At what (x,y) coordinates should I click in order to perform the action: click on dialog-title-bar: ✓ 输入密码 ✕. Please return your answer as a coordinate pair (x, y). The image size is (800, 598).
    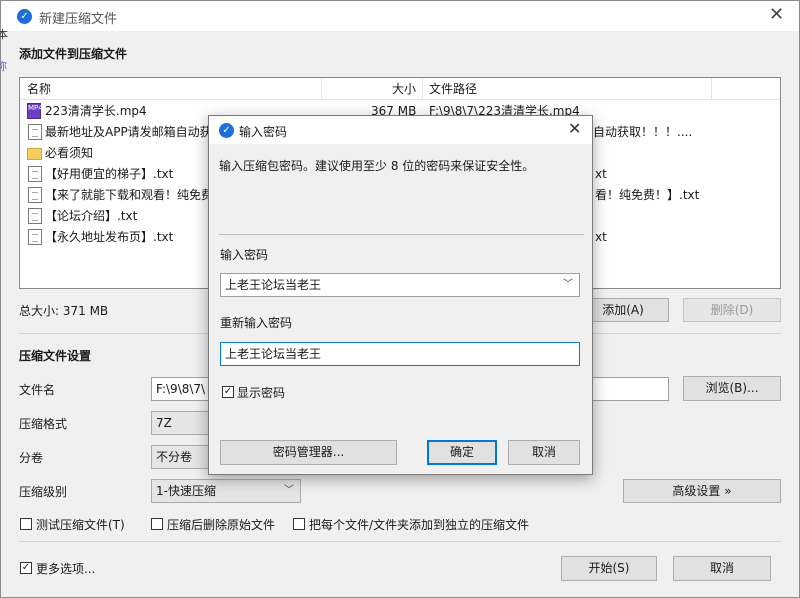
    Looking at the image, I should click on (400, 130).